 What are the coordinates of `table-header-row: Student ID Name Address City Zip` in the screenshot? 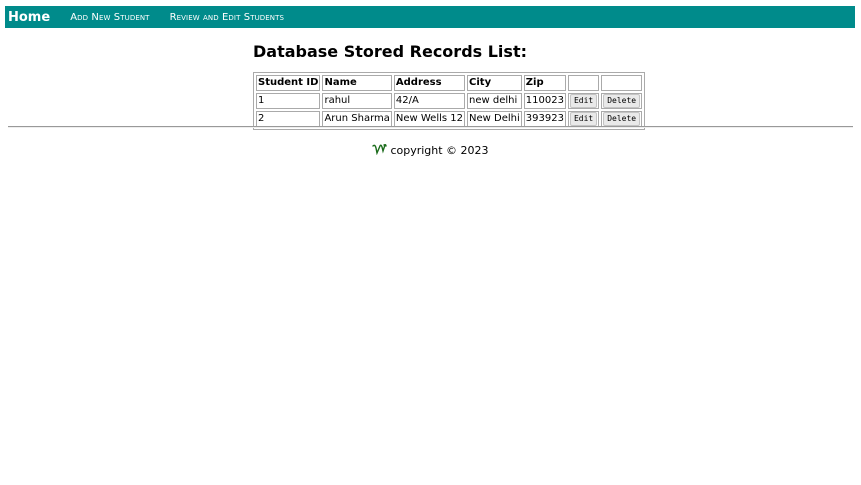 It's located at (449, 83).